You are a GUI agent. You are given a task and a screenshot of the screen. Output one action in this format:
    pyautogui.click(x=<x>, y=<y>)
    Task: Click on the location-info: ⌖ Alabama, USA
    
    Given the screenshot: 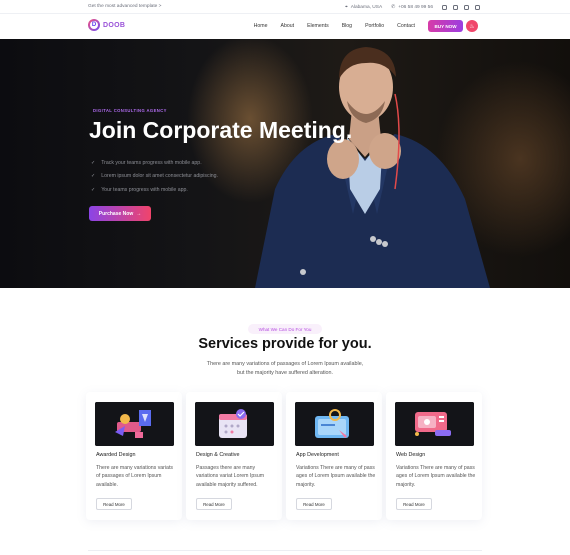 What is the action you would take?
    pyautogui.click(x=363, y=7)
    